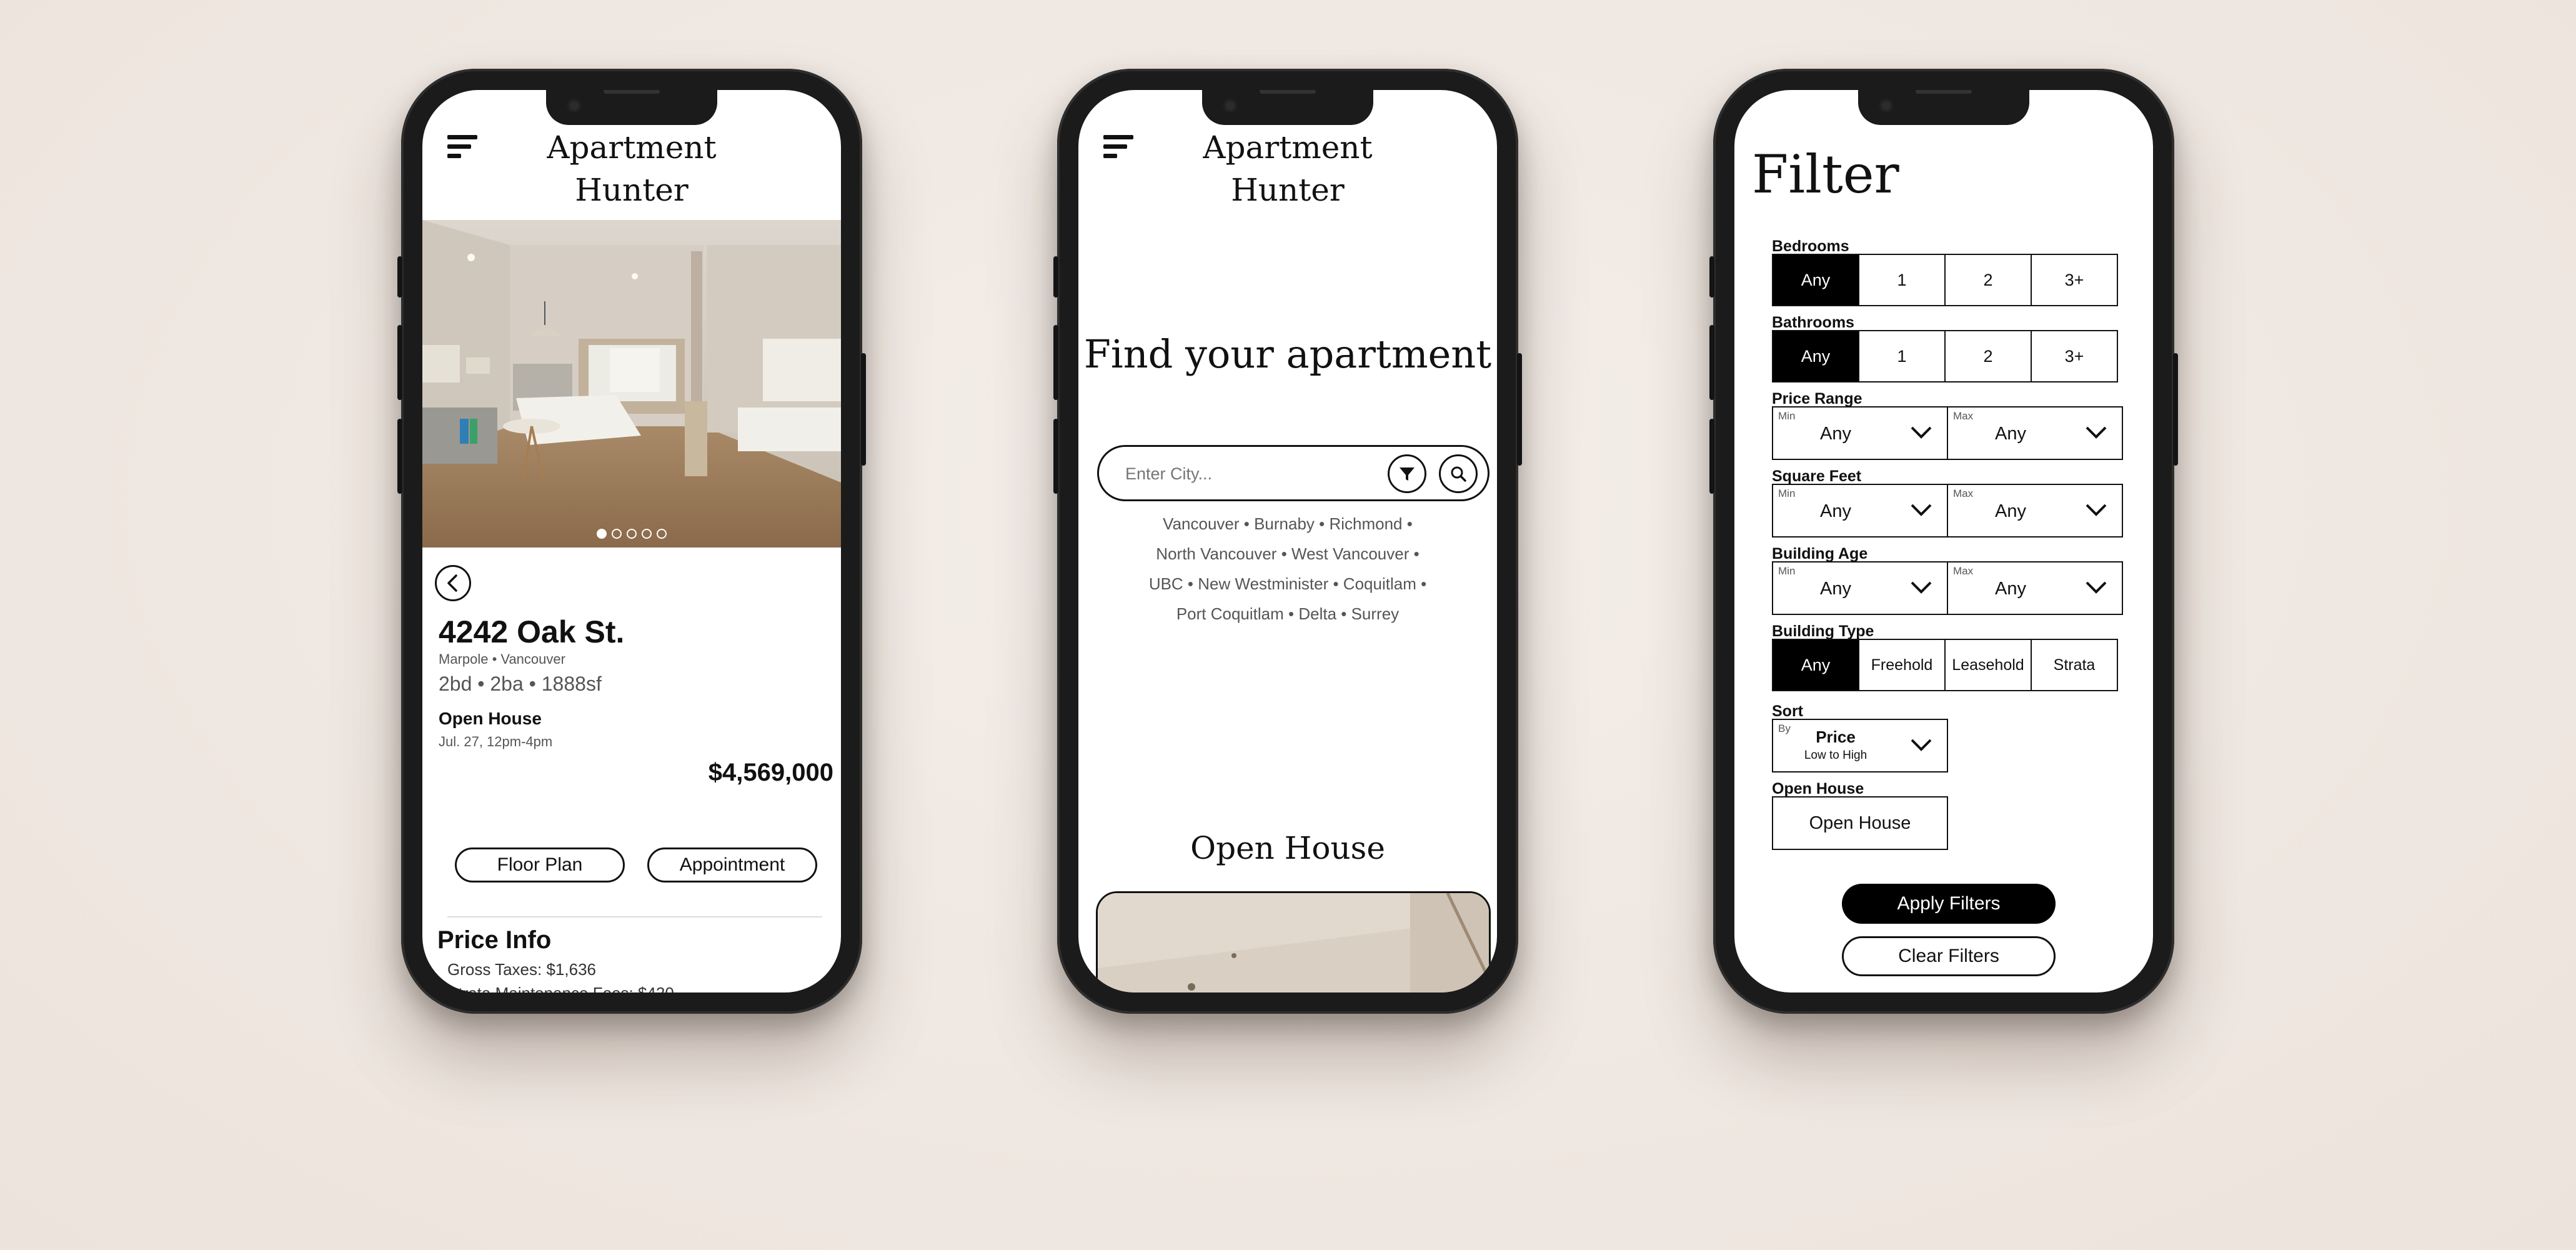 This screenshot has height=1250, width=2576. What do you see at coordinates (502, 659) in the screenshot?
I see `listing-neighborhood: Marpole • Vancouver` at bounding box center [502, 659].